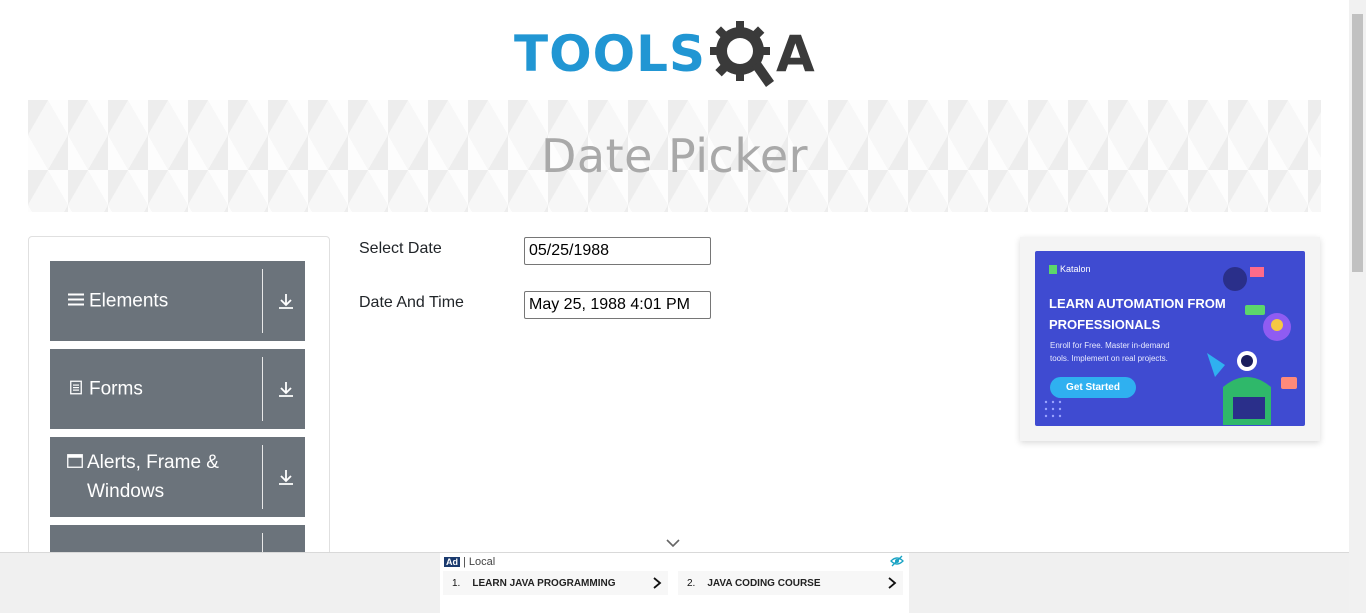 Image resolution: width=1366 pixels, height=613 pixels. I want to click on get-started-button: Get Started, so click(1093, 387).